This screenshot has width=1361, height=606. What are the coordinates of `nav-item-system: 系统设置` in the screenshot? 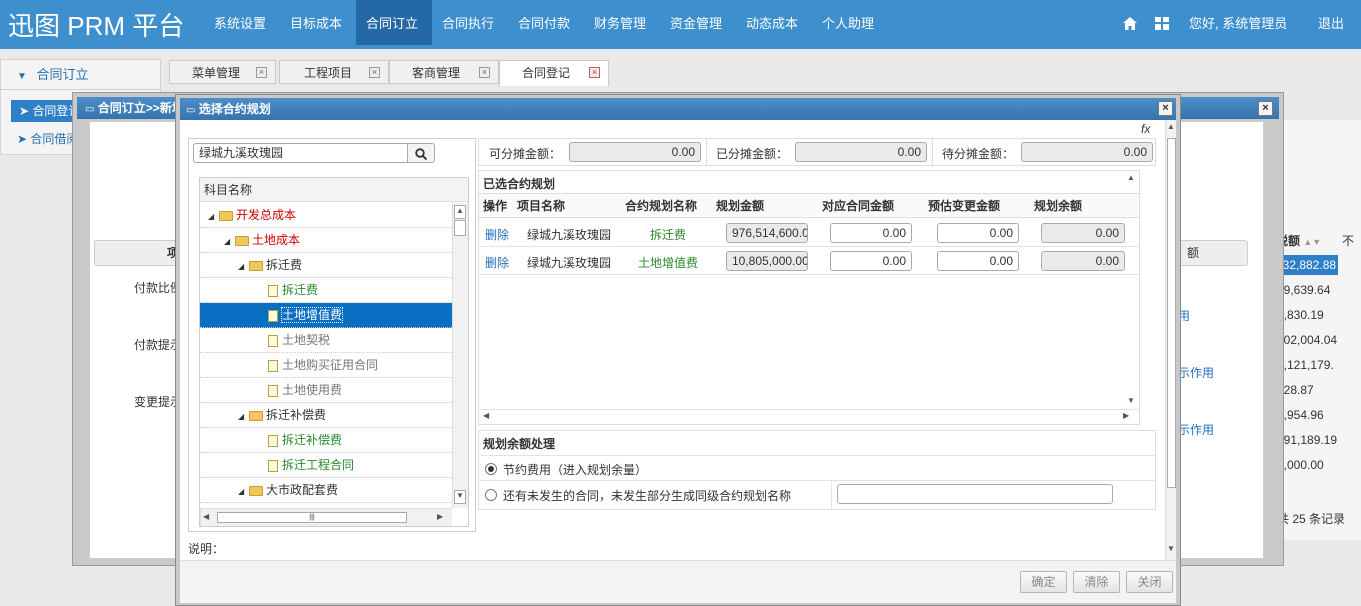 It's located at (240, 22).